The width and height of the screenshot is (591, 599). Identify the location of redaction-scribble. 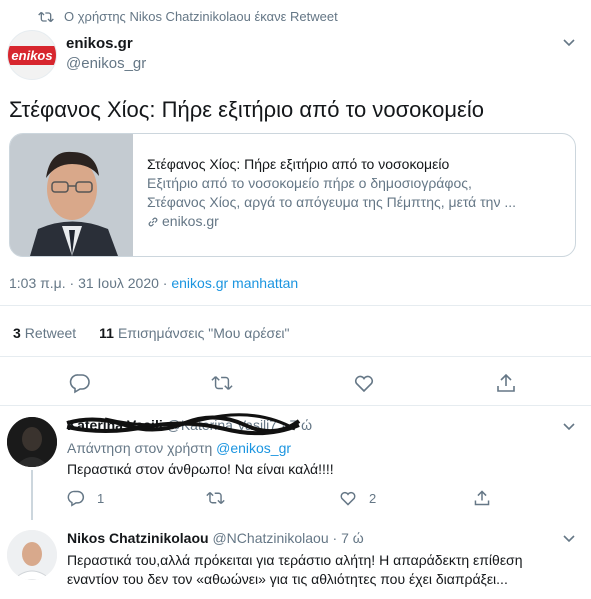
(183, 424).